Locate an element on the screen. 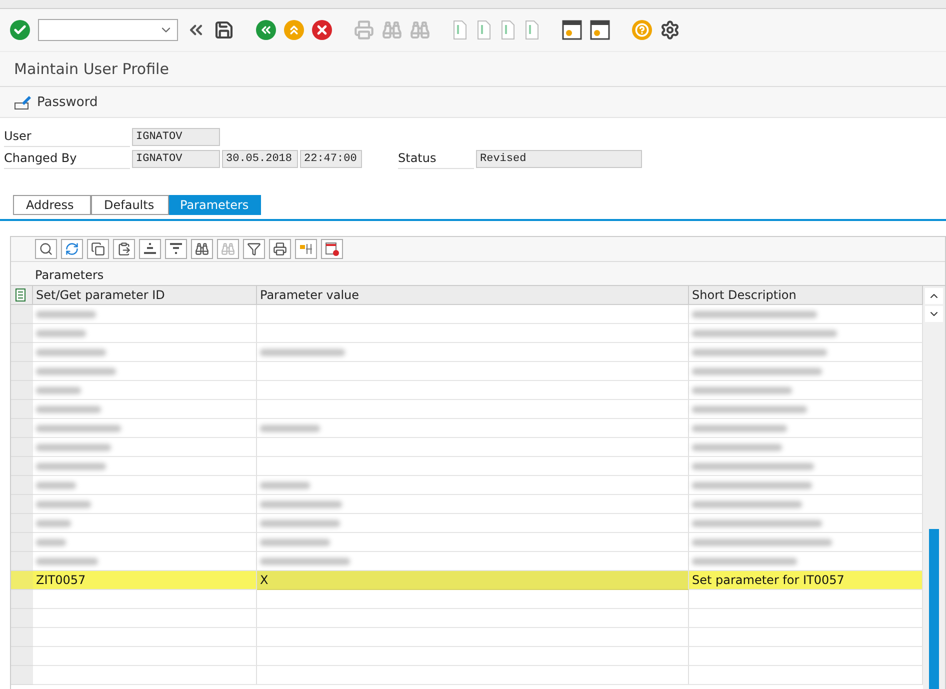 This screenshot has width=946, height=689. copy-icon is located at coordinates (98, 249).